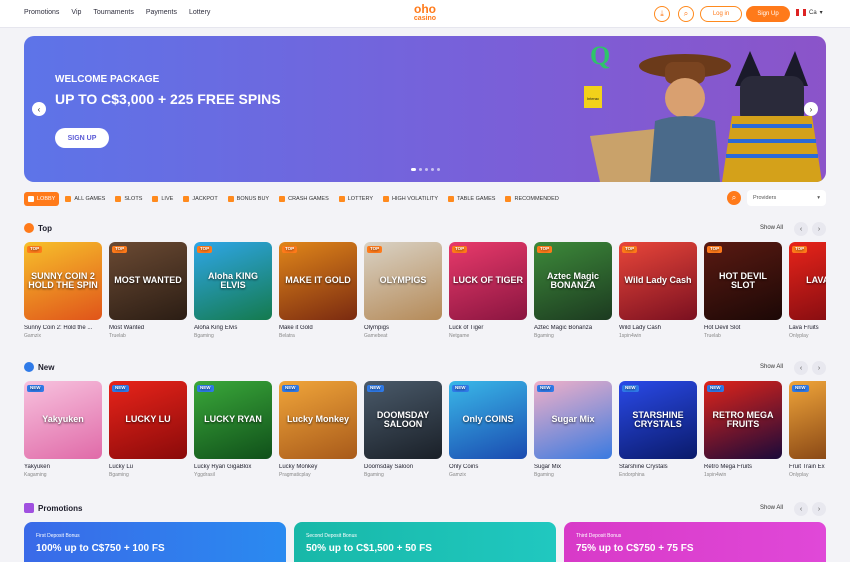  I want to click on game-thumbnail: Aloha KING ELVIS TOP, so click(233, 281).